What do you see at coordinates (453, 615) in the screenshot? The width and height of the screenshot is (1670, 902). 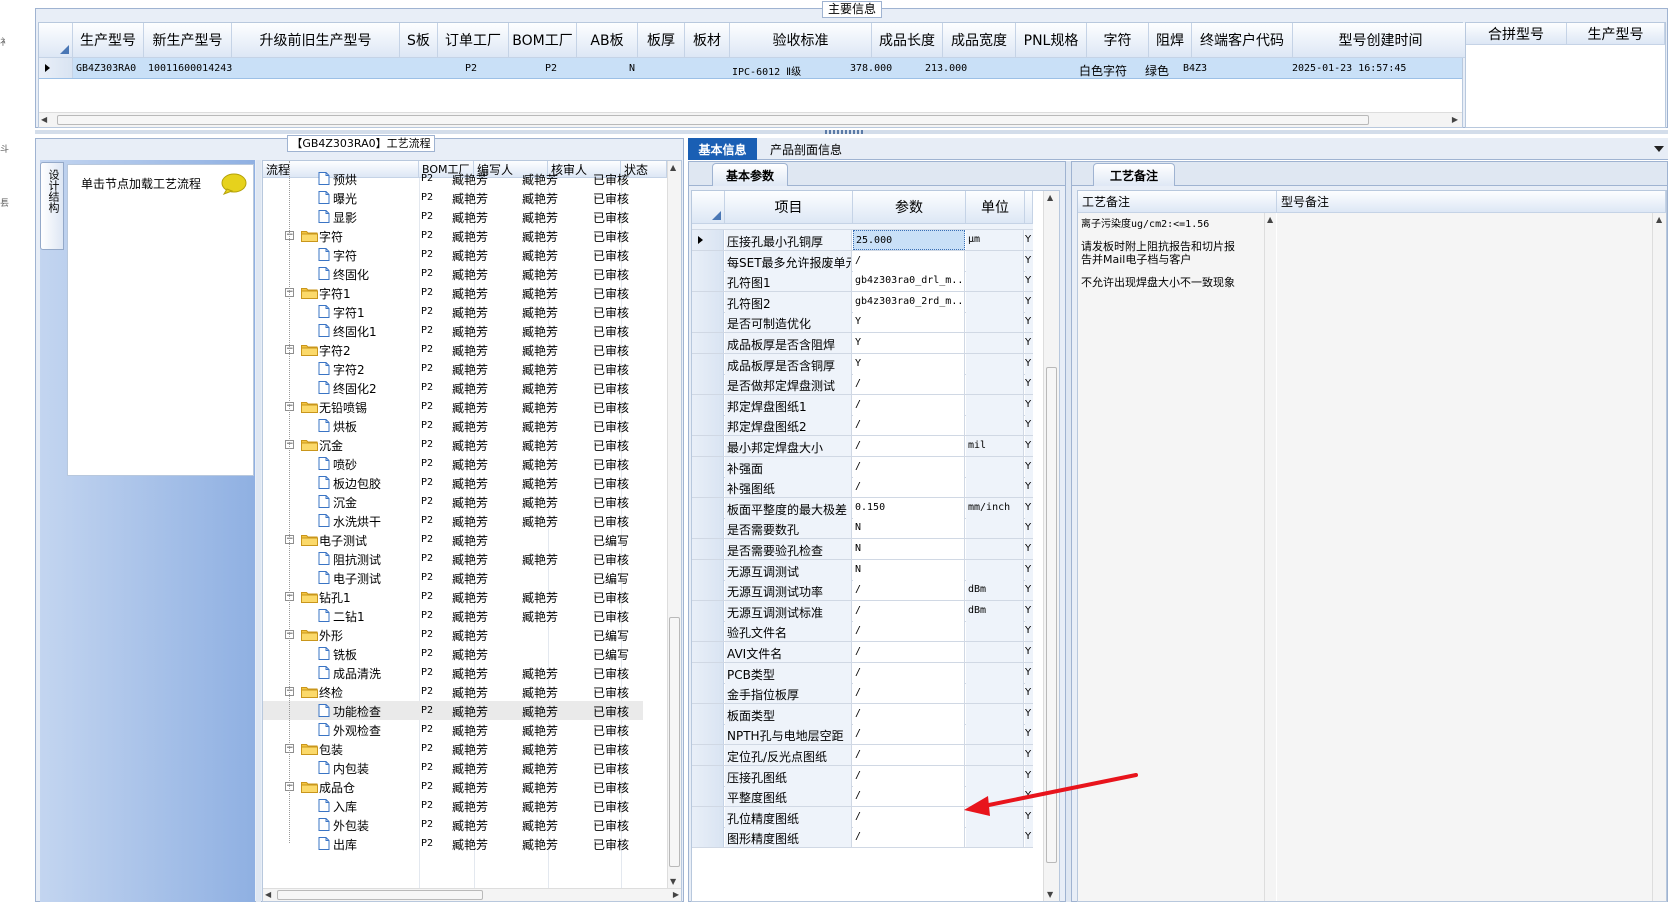 I see `process-row: 二钻1 P2 臧艳芳 臧艳芳 已审核` at bounding box center [453, 615].